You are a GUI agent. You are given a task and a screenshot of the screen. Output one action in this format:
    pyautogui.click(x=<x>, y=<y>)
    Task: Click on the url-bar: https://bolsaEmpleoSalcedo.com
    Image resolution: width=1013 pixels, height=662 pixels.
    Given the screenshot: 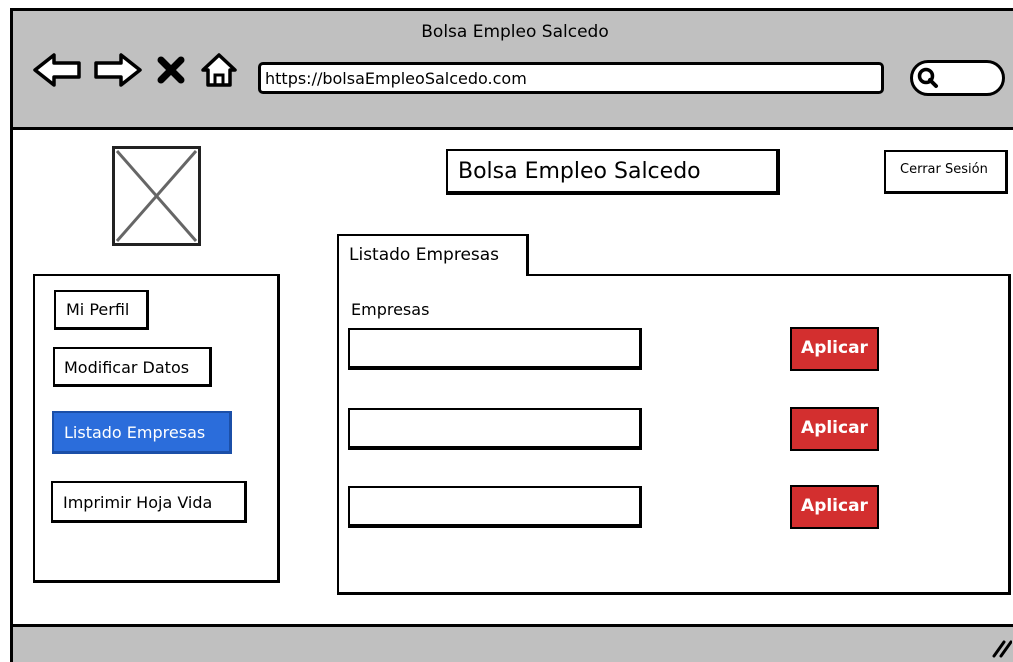 What is the action you would take?
    pyautogui.click(x=571, y=78)
    